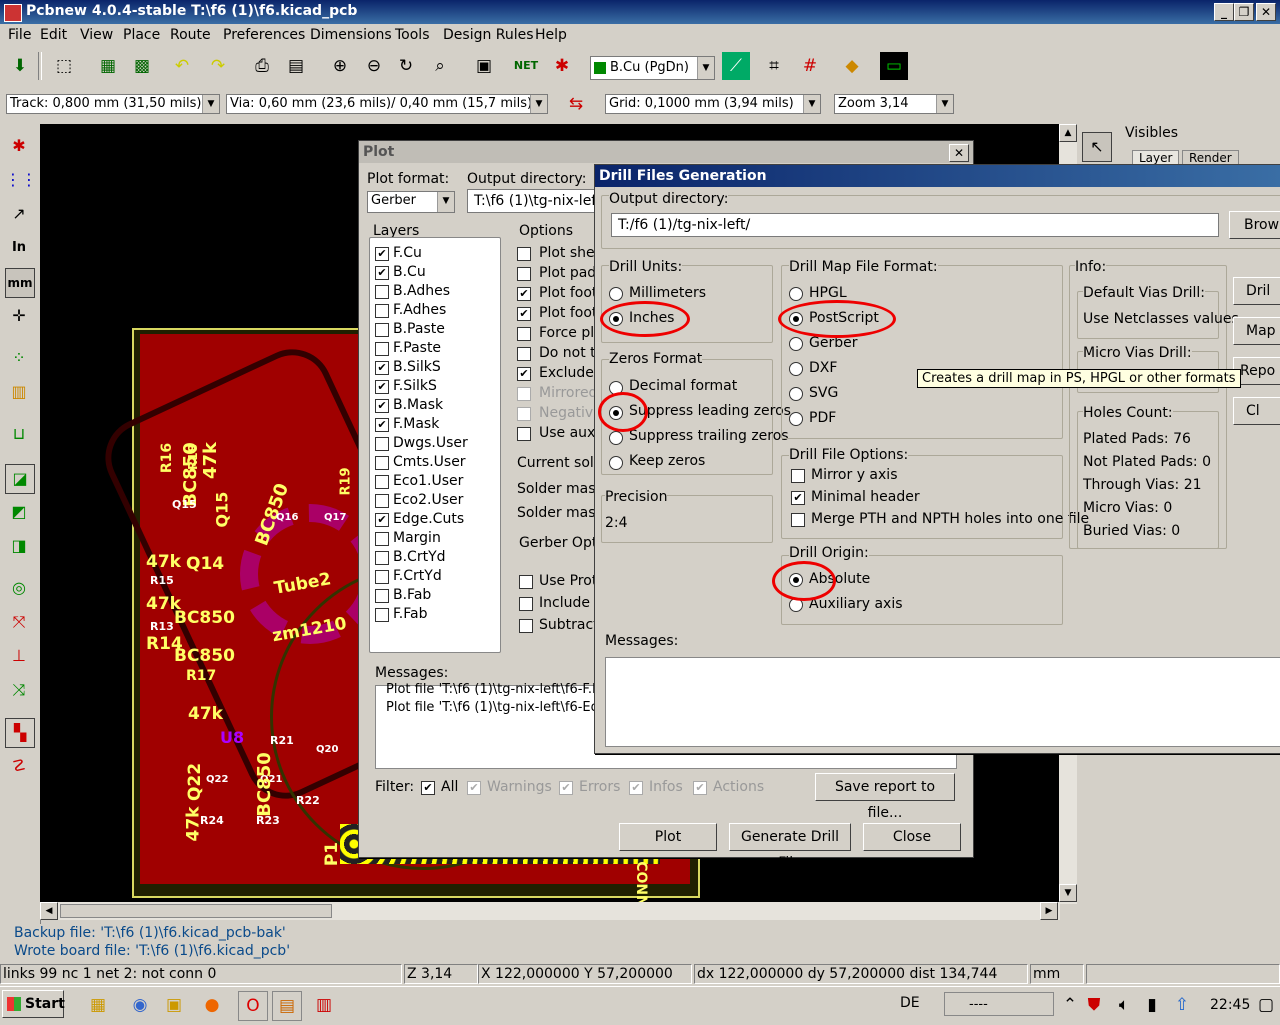 This screenshot has height=1025, width=1280. What do you see at coordinates (351, 35) in the screenshot?
I see `menu-dimensions: Dimensions` at bounding box center [351, 35].